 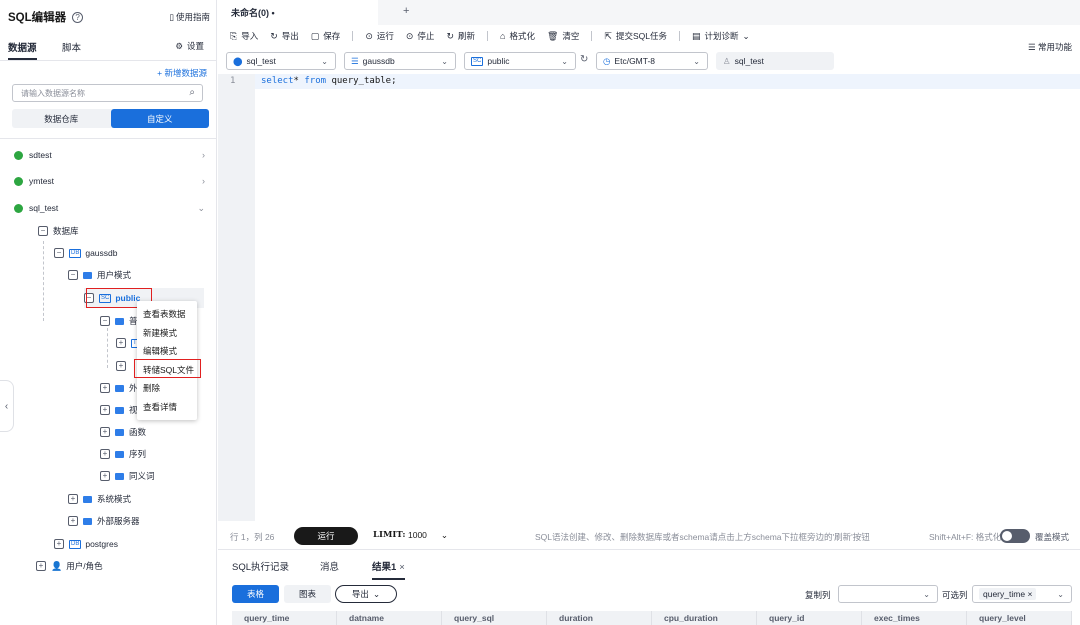 What do you see at coordinates (775, 61) in the screenshot?
I see `user-select: ♙ sql_test` at bounding box center [775, 61].